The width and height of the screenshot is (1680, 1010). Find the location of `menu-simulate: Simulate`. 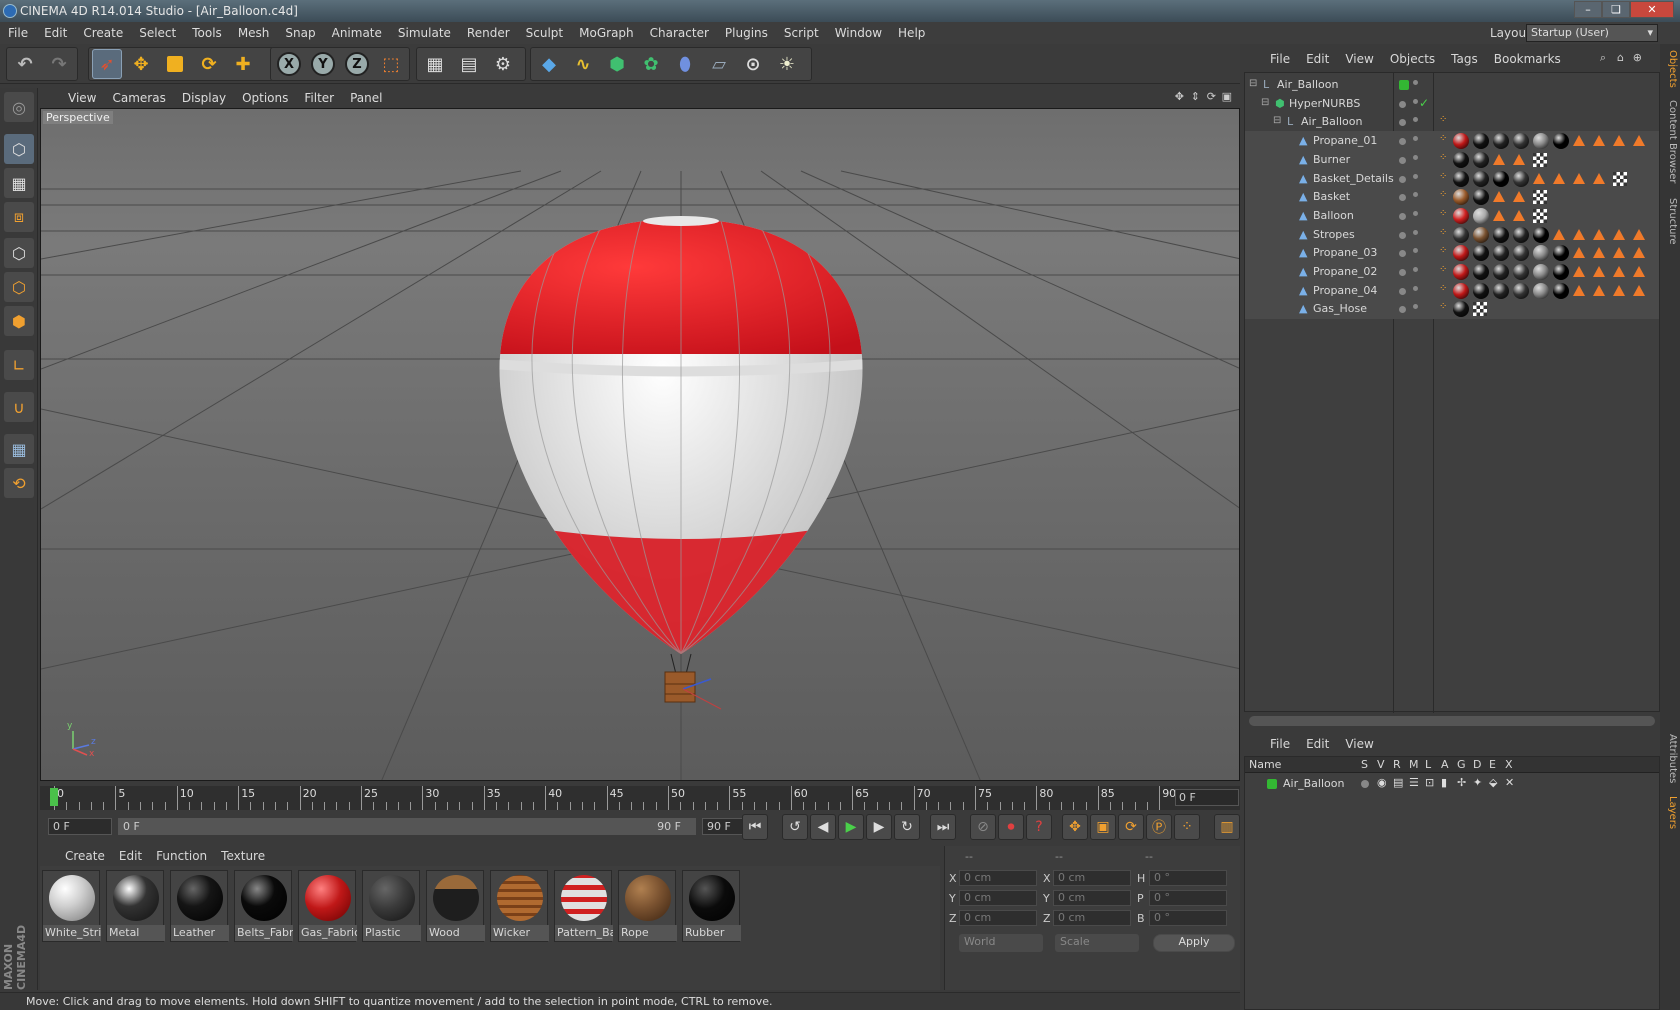

menu-simulate: Simulate is located at coordinates (424, 33).